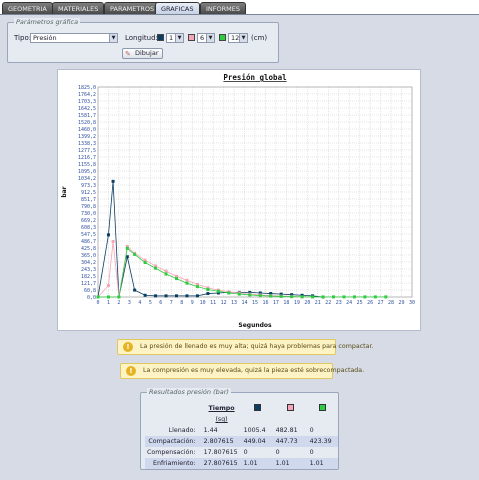  I want to click on y-tick-label: 1764,2, so click(87, 95).